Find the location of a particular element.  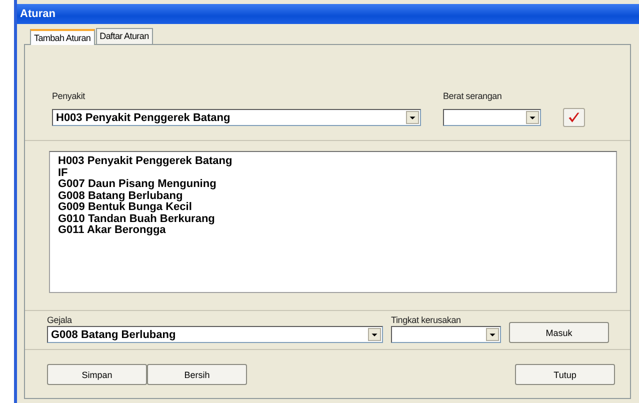

field-label: Penyakit is located at coordinates (69, 96).